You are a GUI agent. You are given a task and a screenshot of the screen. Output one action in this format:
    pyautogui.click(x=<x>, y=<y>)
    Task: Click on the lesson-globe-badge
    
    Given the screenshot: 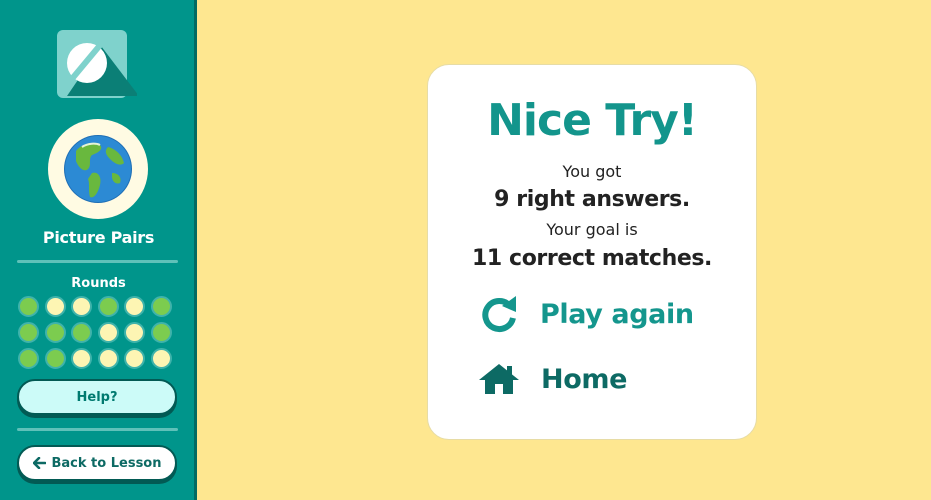 What is the action you would take?
    pyautogui.click(x=98, y=169)
    